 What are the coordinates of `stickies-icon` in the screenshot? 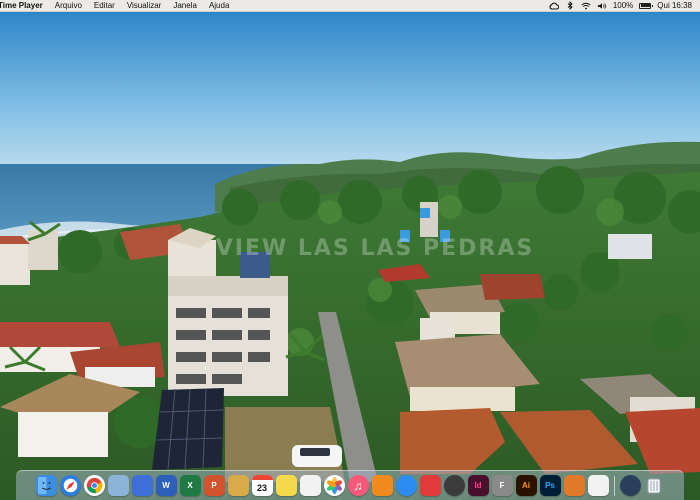 It's located at (286, 485).